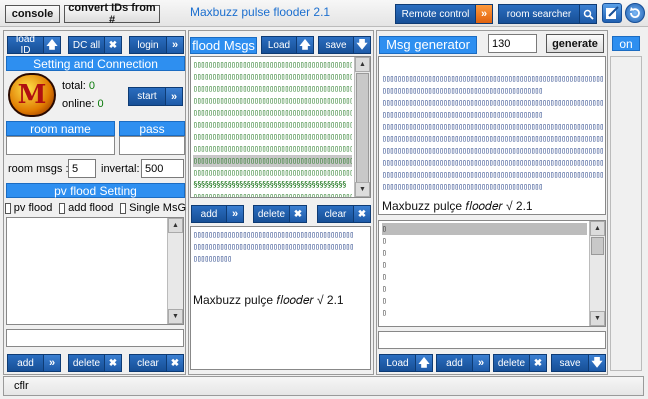  What do you see at coordinates (79, 86) in the screenshot?
I see `total-label: total: 0` at bounding box center [79, 86].